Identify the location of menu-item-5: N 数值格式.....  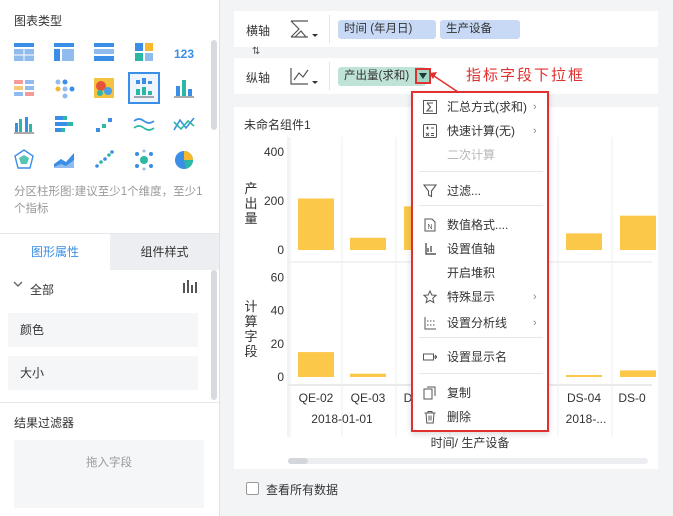
(480, 225).